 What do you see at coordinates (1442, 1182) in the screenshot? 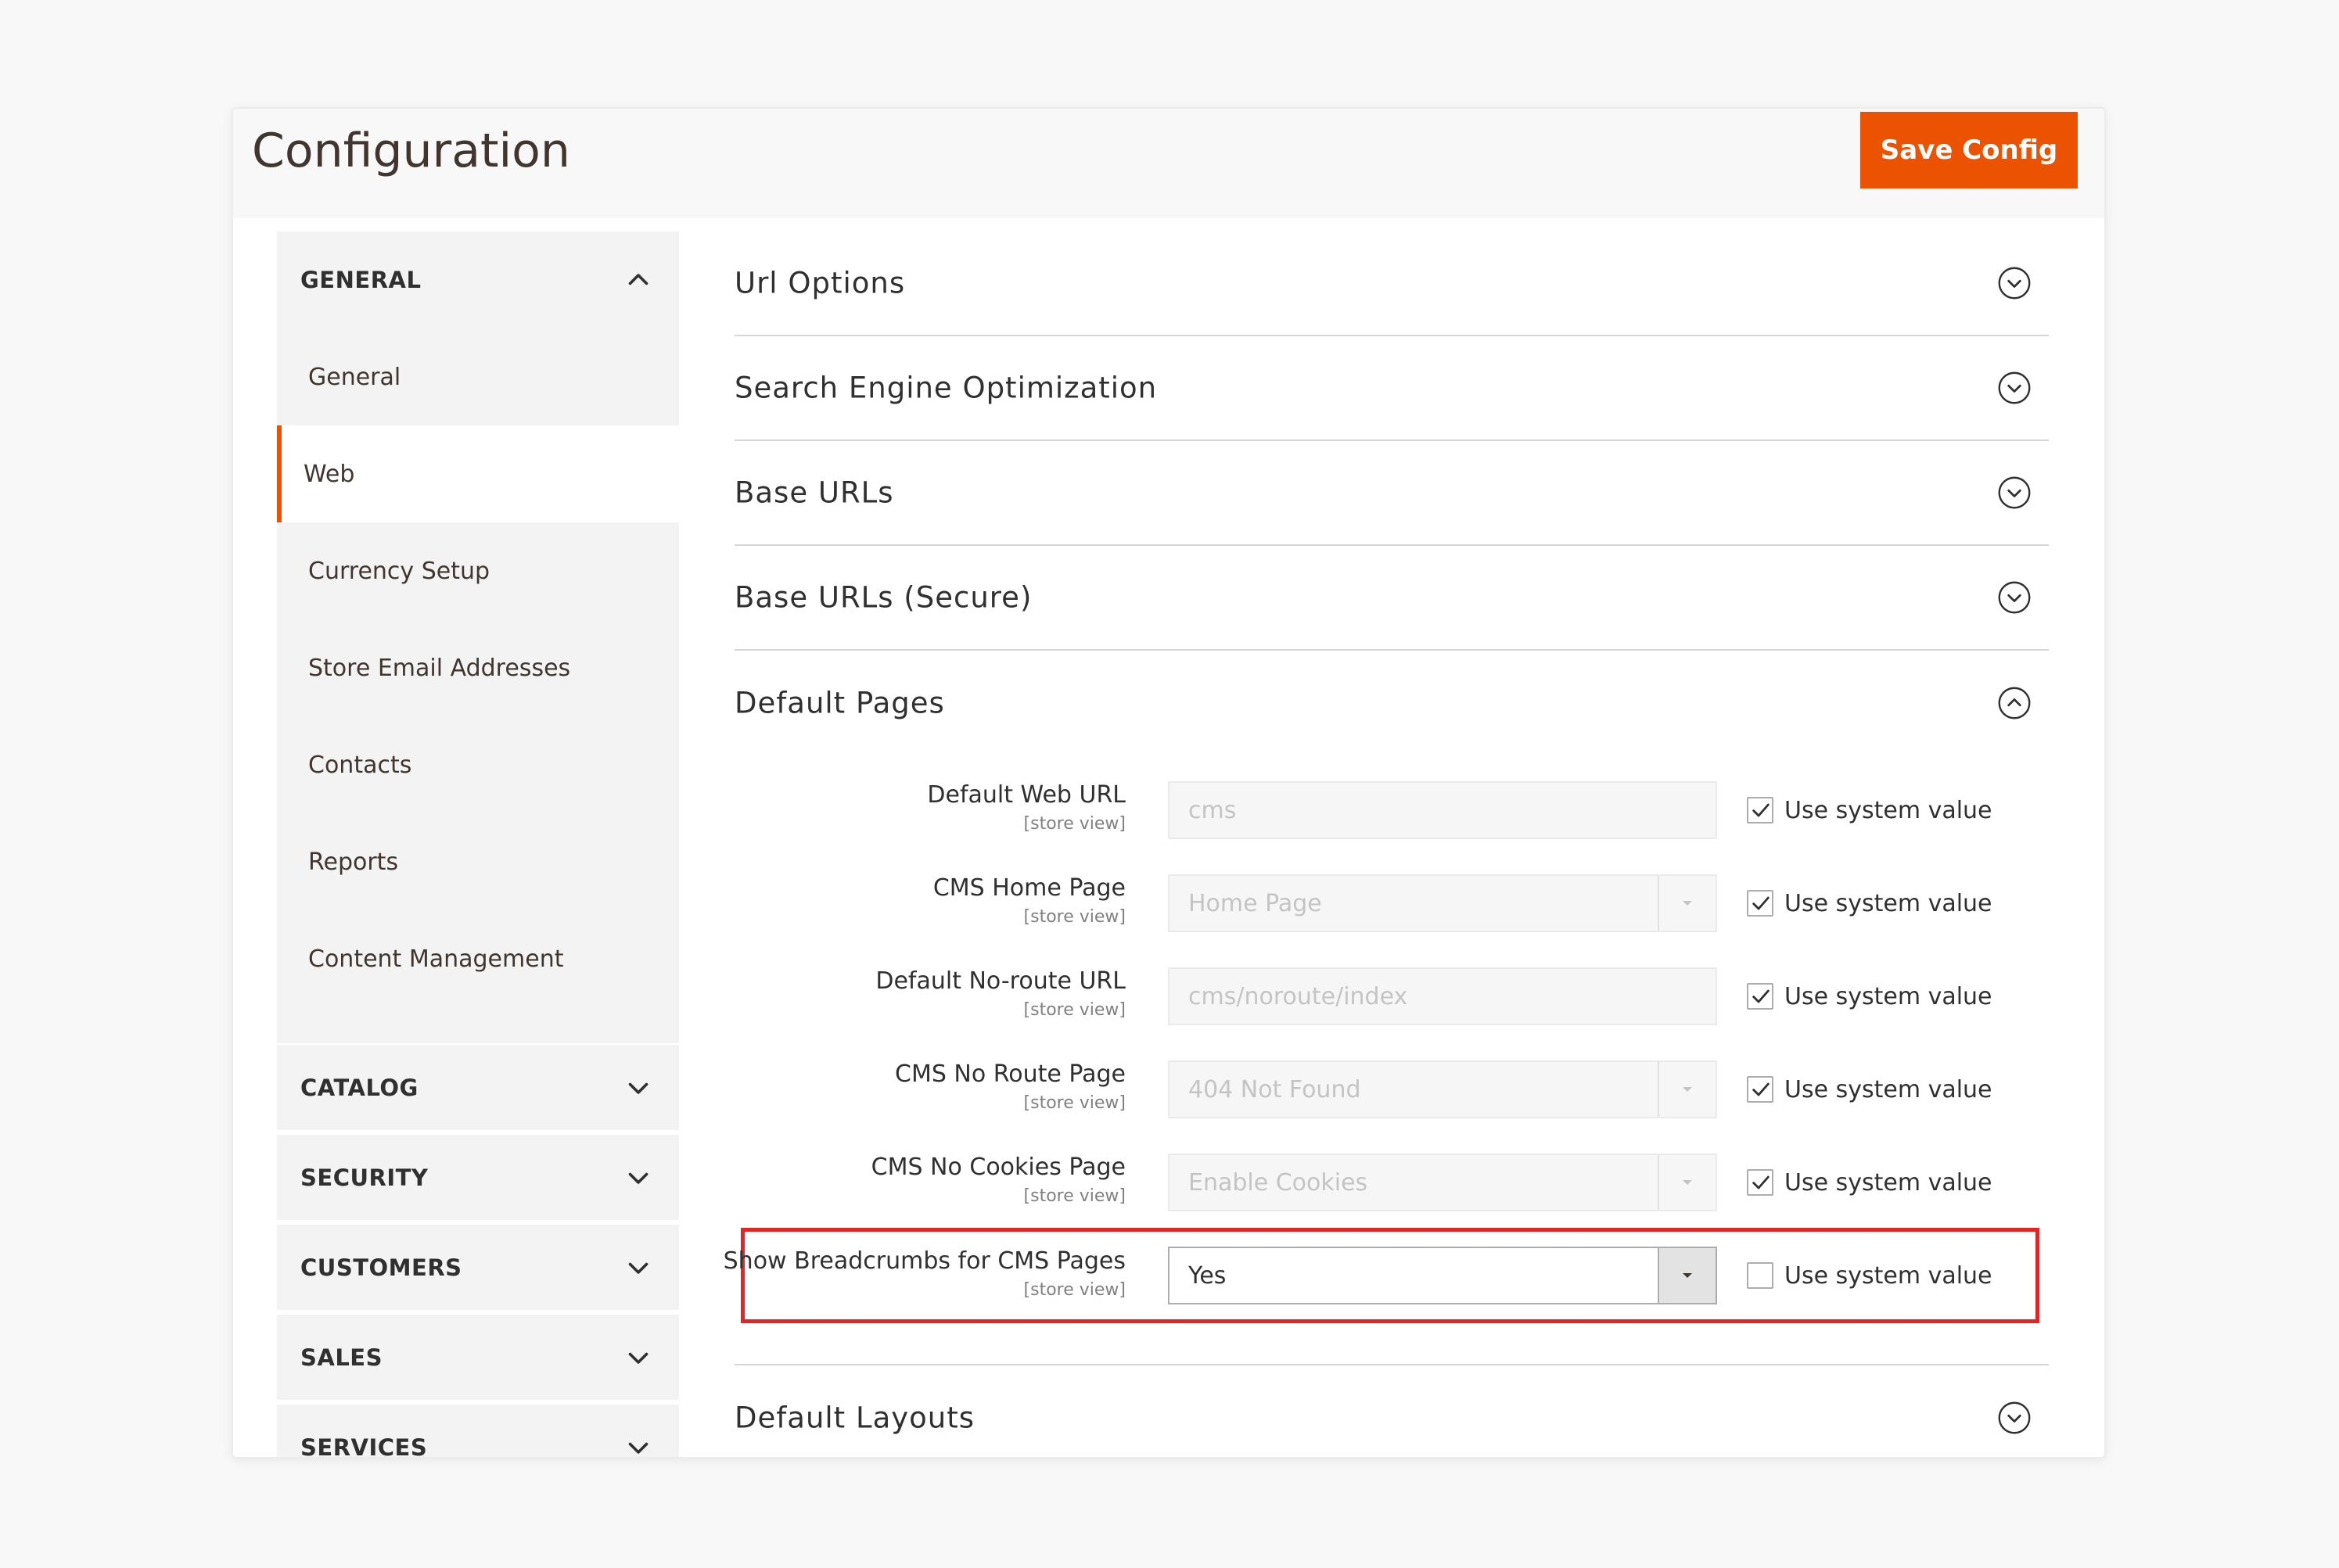
I see `cms-no-cookies-page-select: Enable Cookies` at bounding box center [1442, 1182].